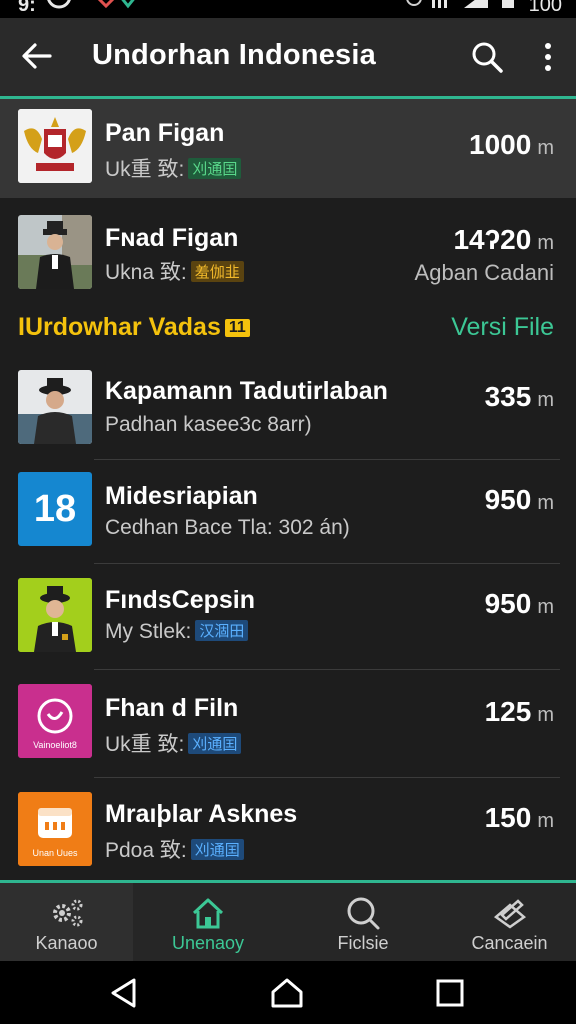 The width and height of the screenshot is (576, 1024). What do you see at coordinates (508, 396) in the screenshot?
I see `item-value-number: 335` at bounding box center [508, 396].